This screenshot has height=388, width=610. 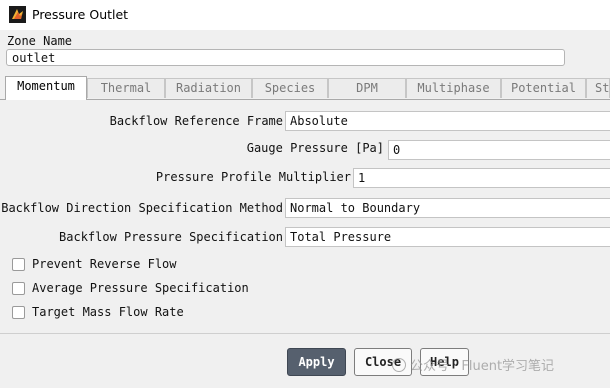 What do you see at coordinates (108, 312) in the screenshot?
I see `target-mass-flow-label: Target Mass Flow Rate` at bounding box center [108, 312].